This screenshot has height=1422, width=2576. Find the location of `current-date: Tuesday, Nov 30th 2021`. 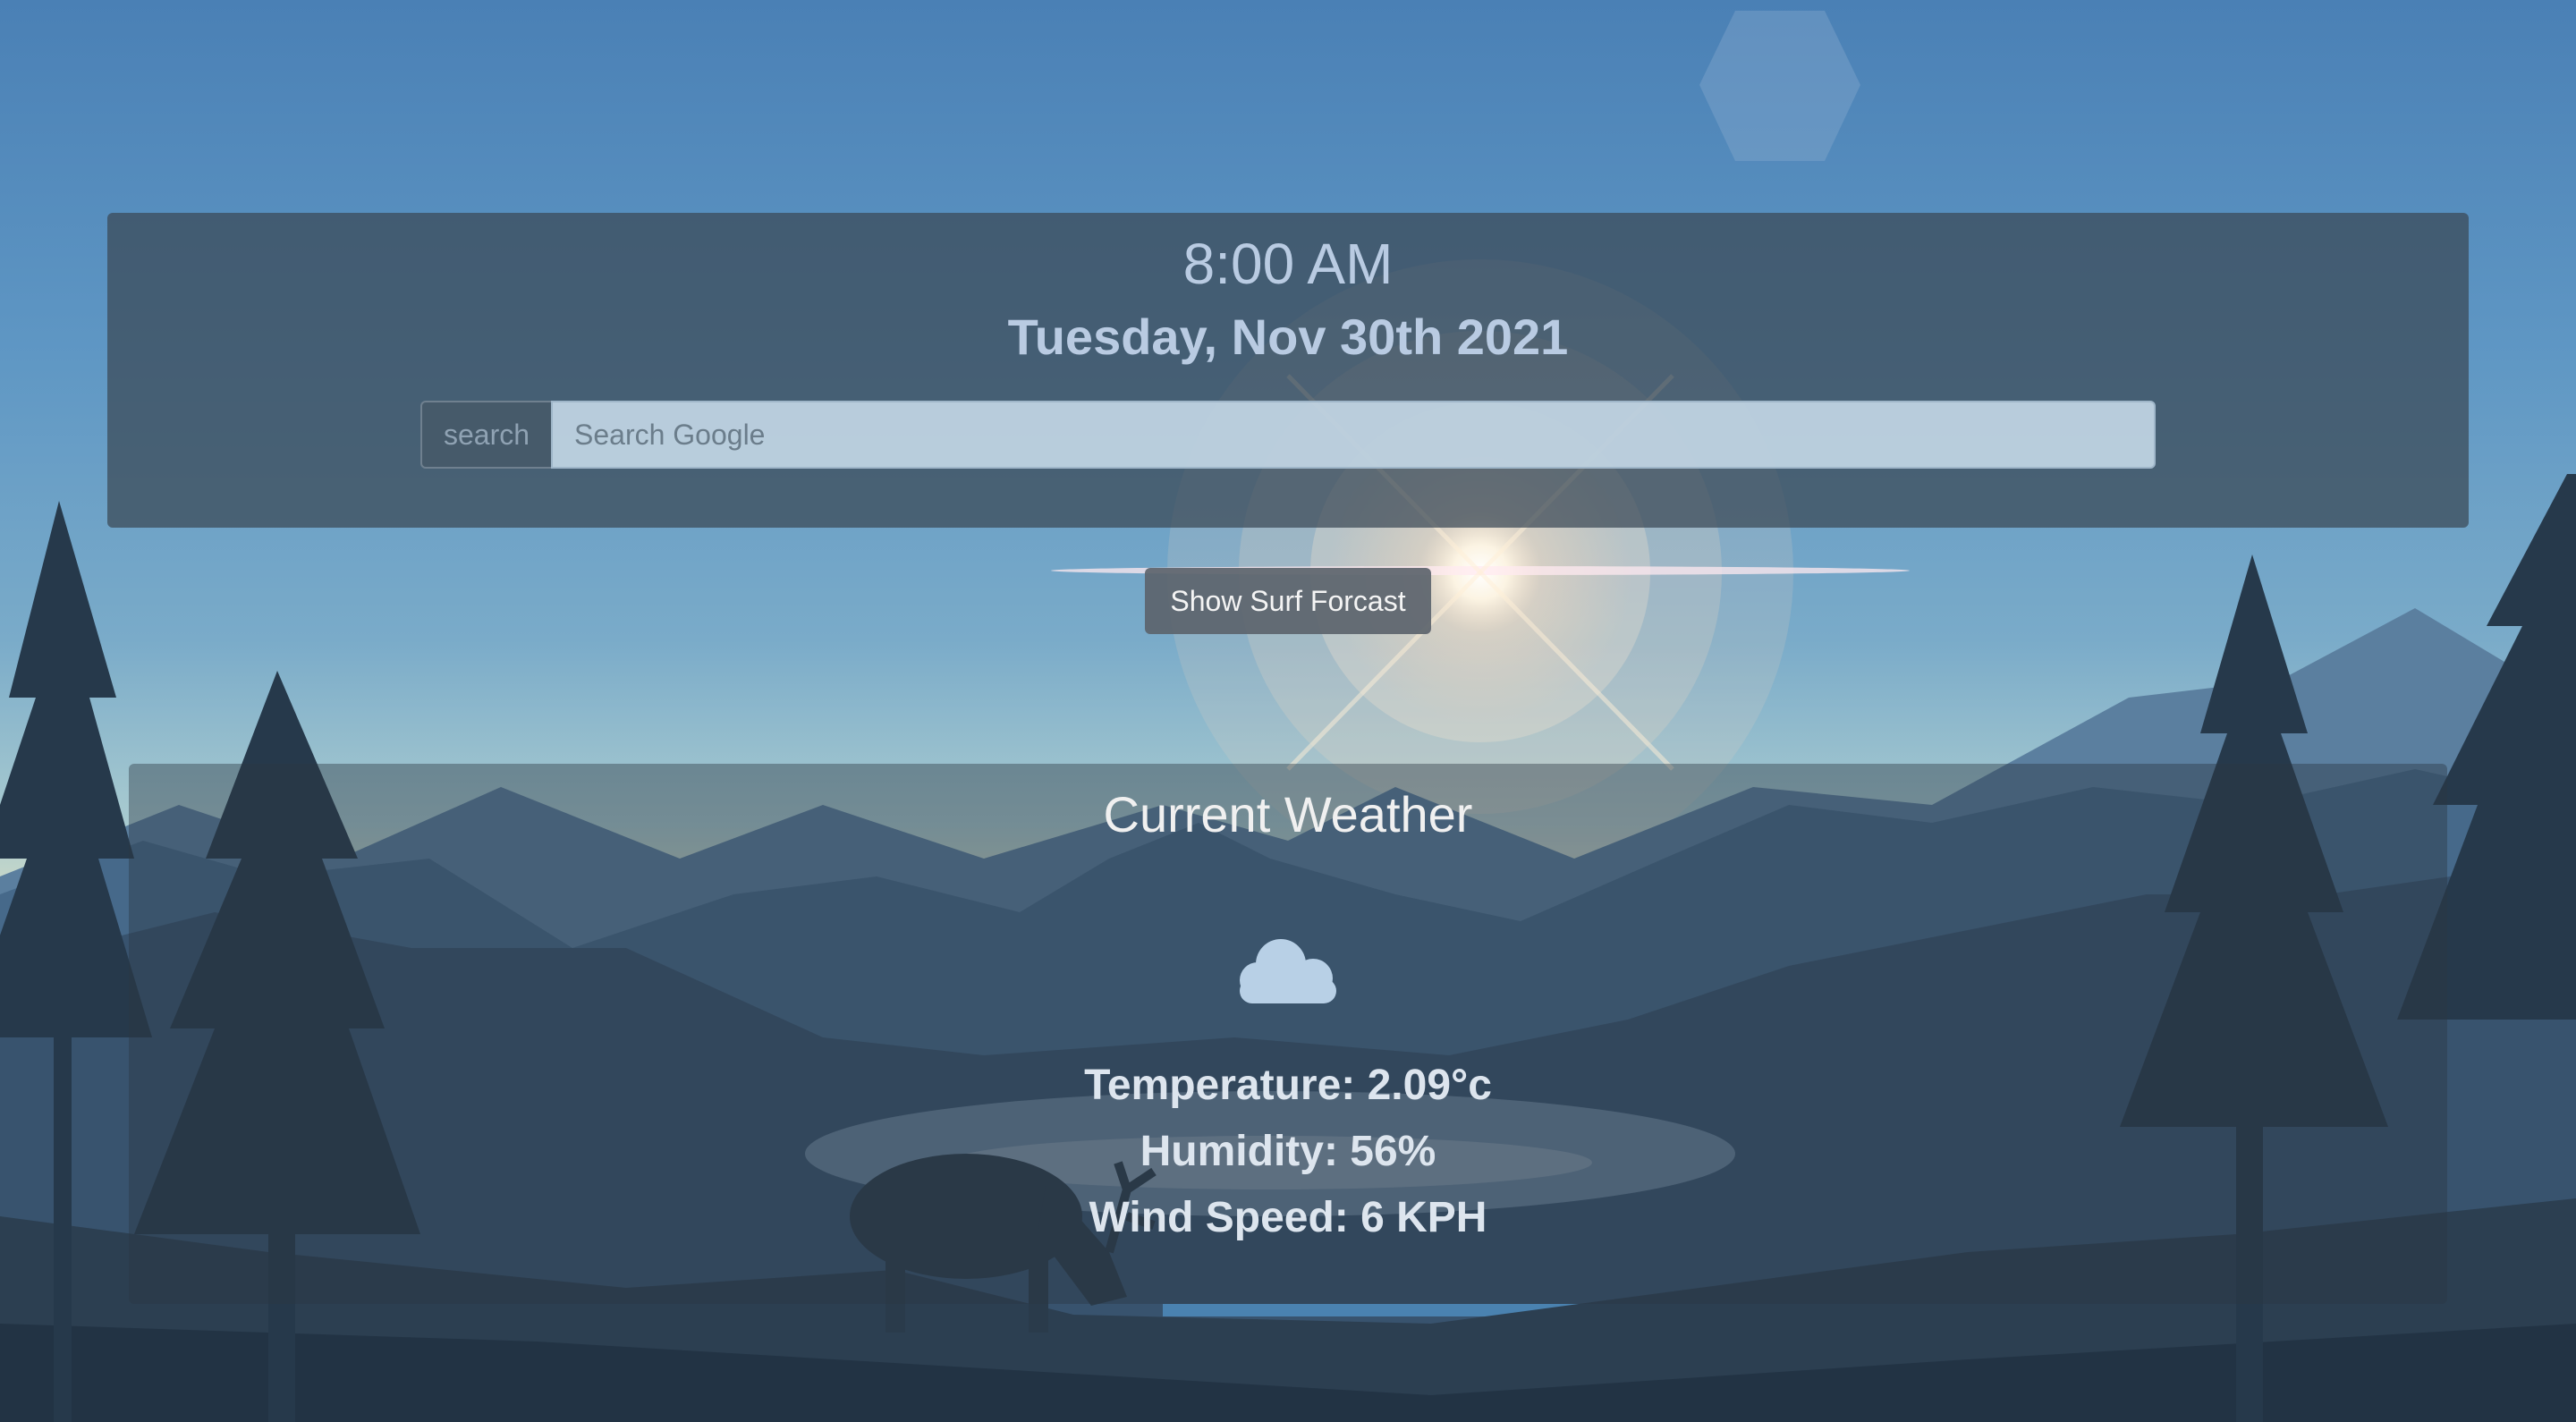

current-date: Tuesday, Nov 30th 2021 is located at coordinates (1288, 337).